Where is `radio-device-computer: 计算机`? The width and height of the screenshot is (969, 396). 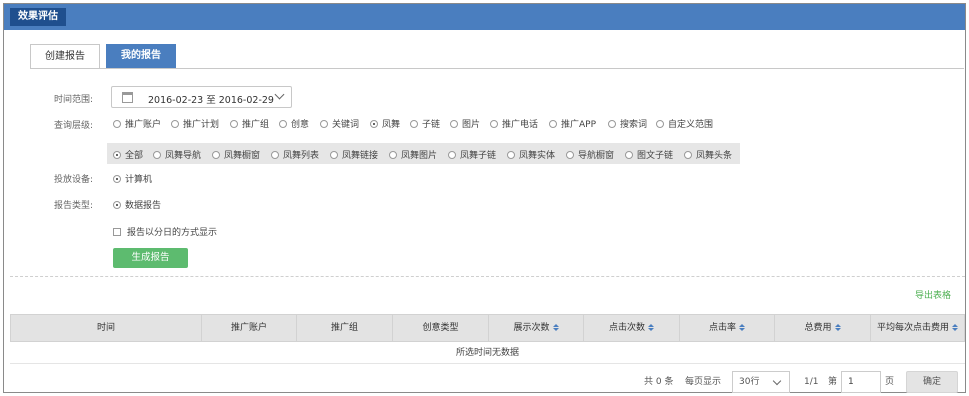 radio-device-computer: 计算机 is located at coordinates (132, 178).